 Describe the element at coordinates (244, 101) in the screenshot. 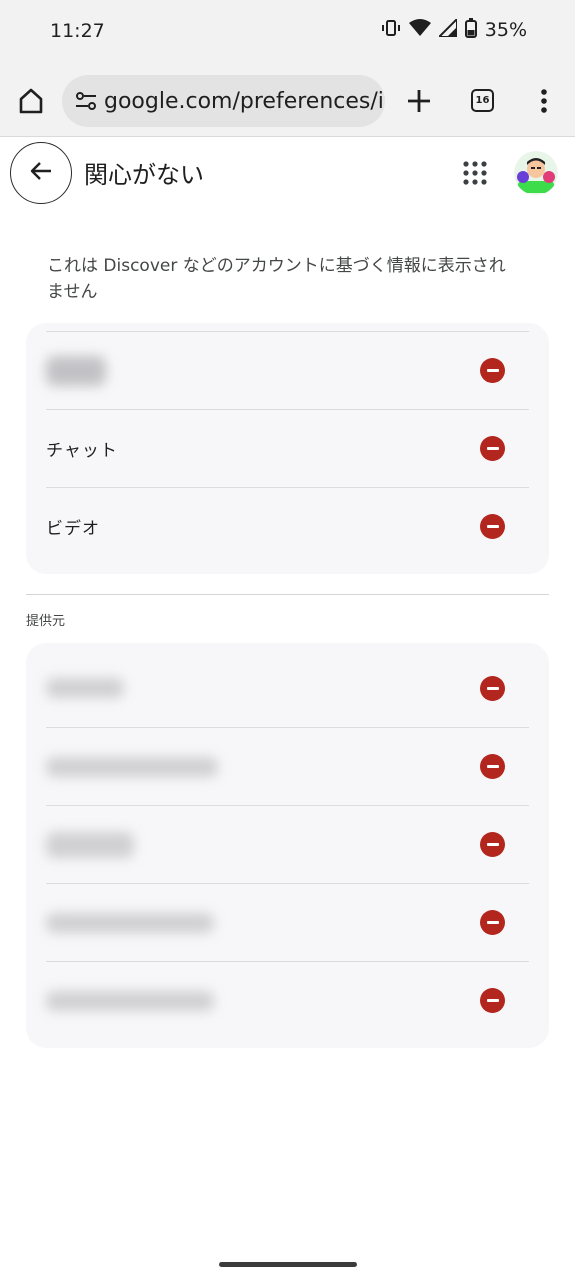

I see `url-text: google.com/preferences/i` at that location.